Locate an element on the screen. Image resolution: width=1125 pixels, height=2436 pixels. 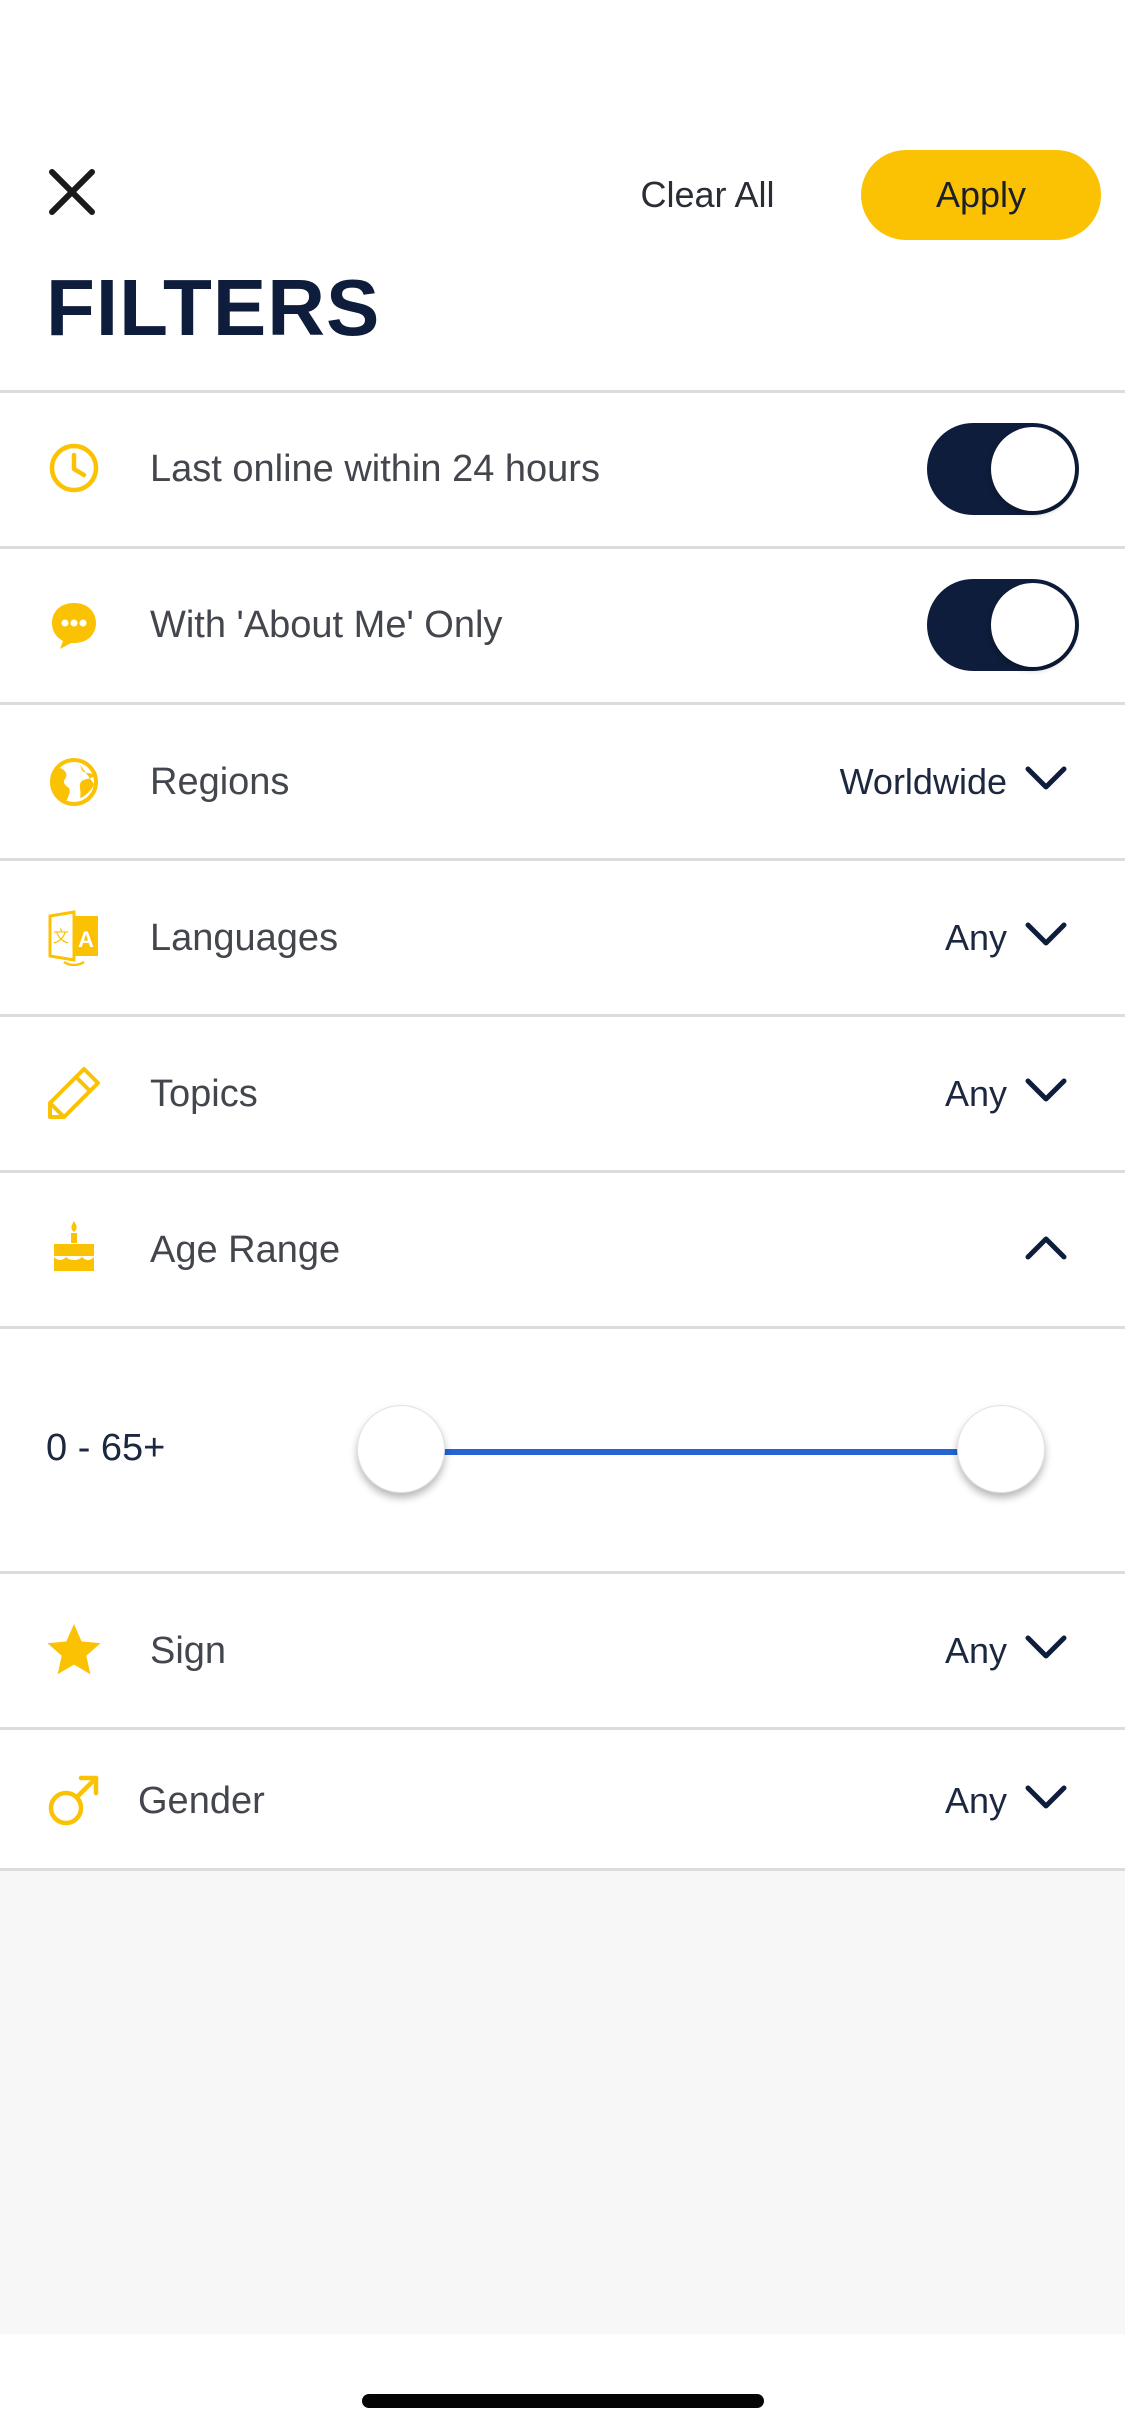
last-online-toggle is located at coordinates (1003, 469).